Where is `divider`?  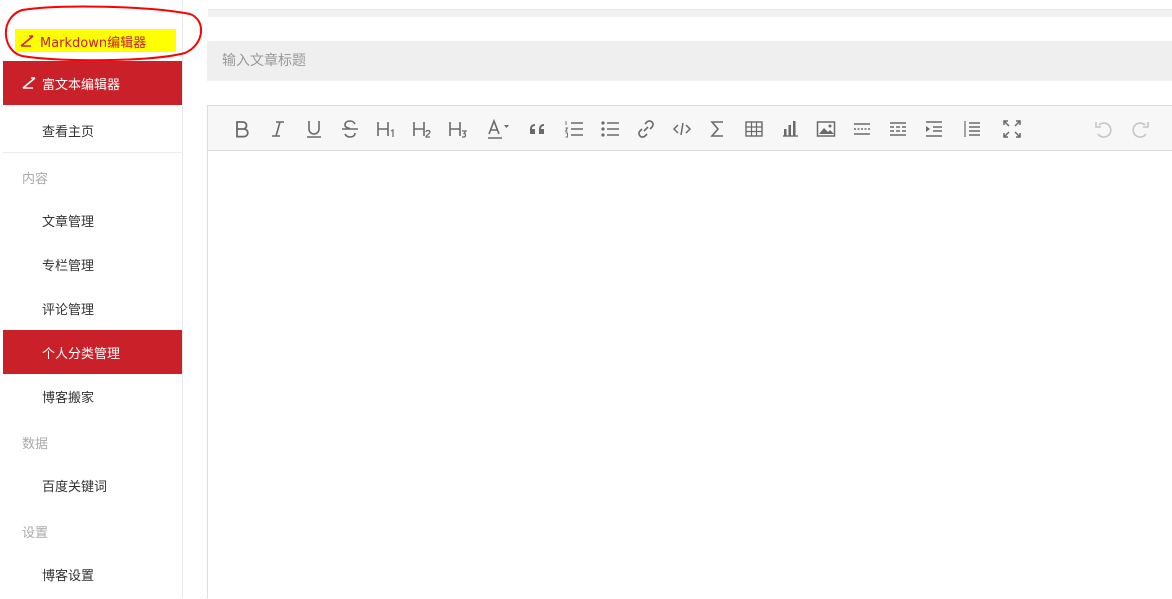 divider is located at coordinates (92, 152).